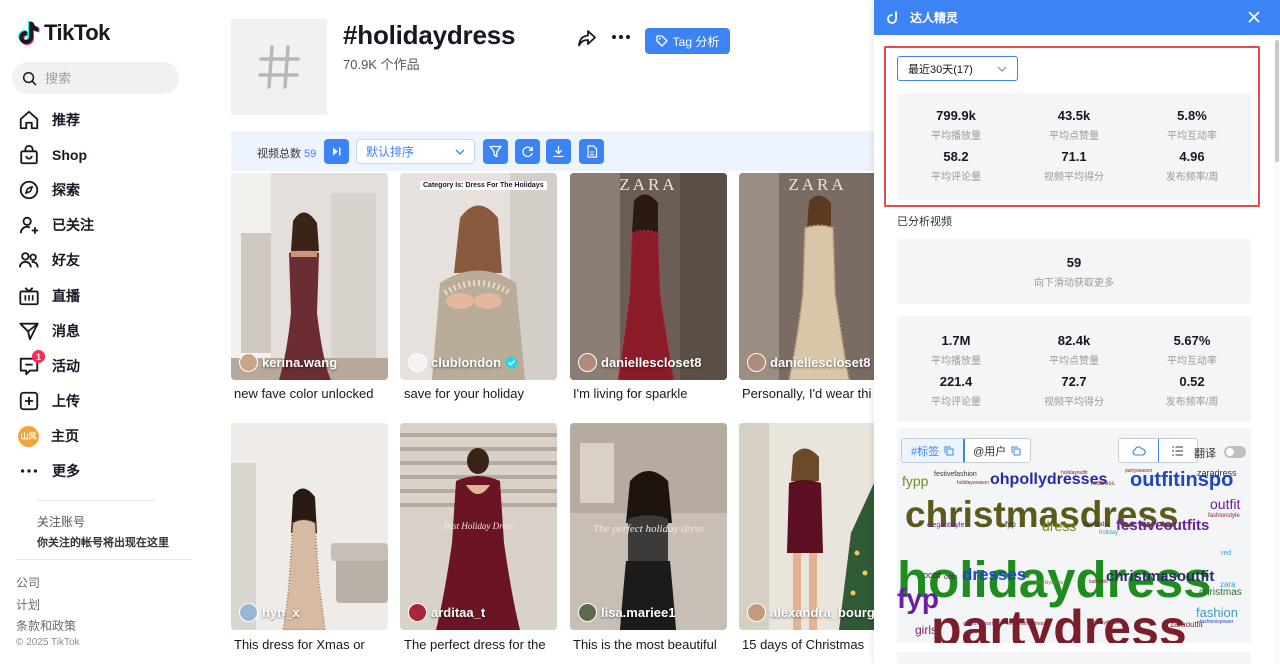  What do you see at coordinates (924, 222) in the screenshot?
I see `analyzed-videos-label: 已分析视频` at bounding box center [924, 222].